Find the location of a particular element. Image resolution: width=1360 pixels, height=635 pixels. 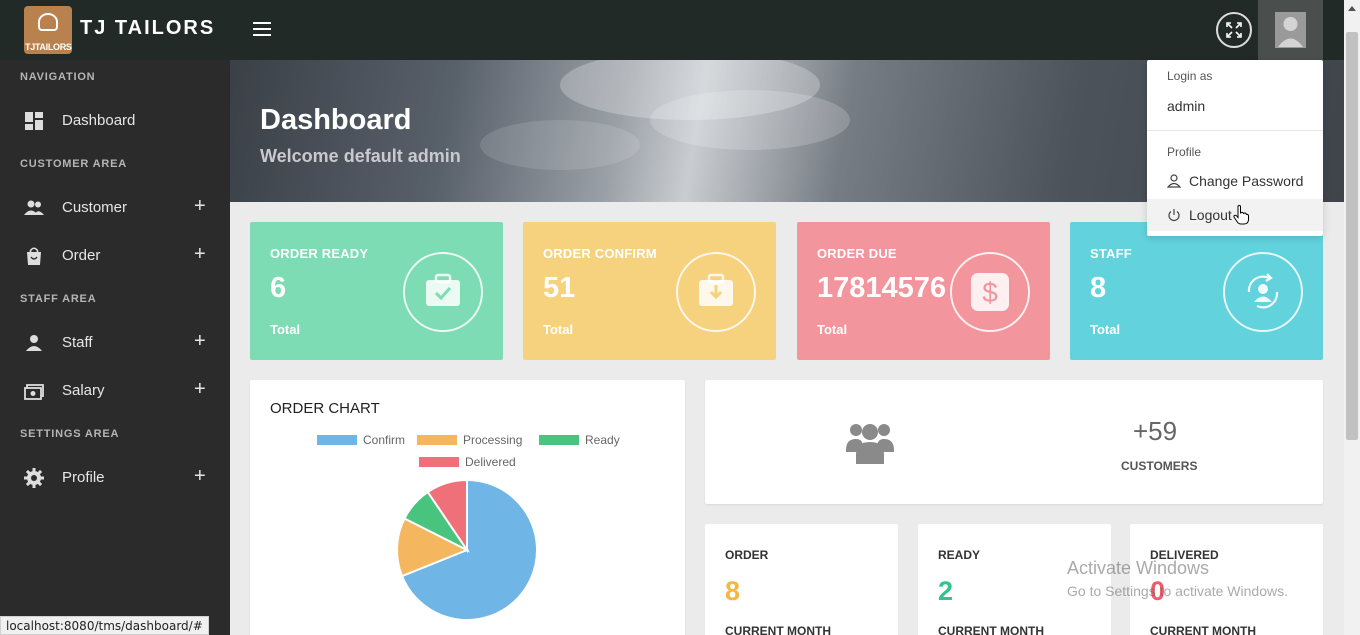

menu-toggle-icon is located at coordinates (262, 29).